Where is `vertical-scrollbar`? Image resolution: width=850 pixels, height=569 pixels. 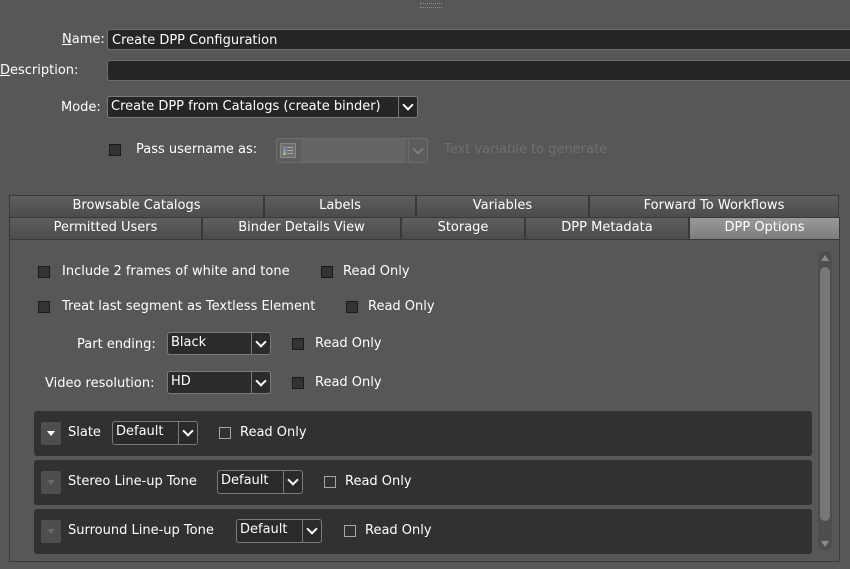
vertical-scrollbar is located at coordinates (825, 401).